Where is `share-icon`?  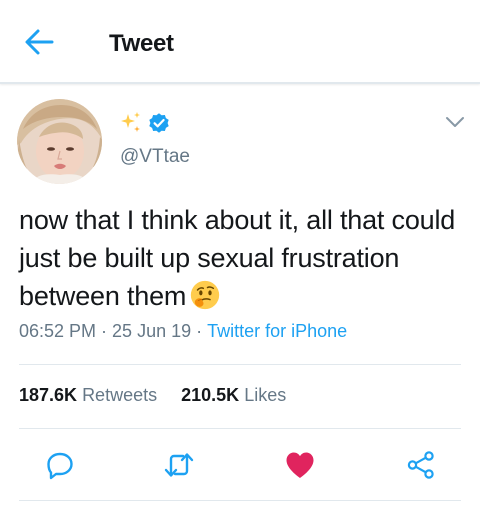
share-icon is located at coordinates (420, 465).